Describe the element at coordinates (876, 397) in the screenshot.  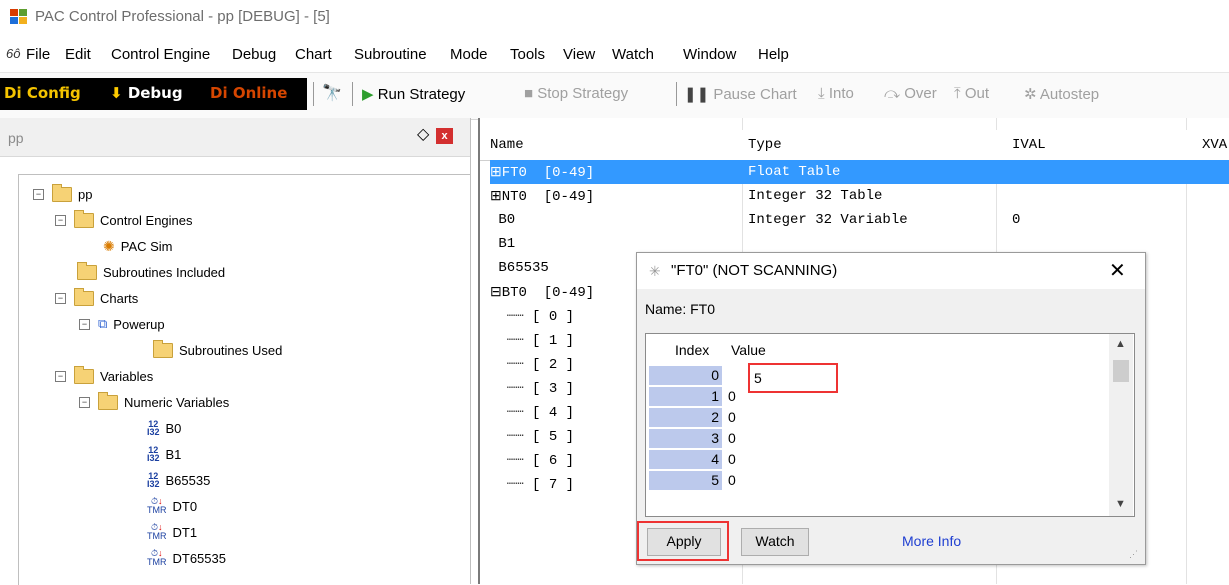
I see `table-row: 10` at that location.